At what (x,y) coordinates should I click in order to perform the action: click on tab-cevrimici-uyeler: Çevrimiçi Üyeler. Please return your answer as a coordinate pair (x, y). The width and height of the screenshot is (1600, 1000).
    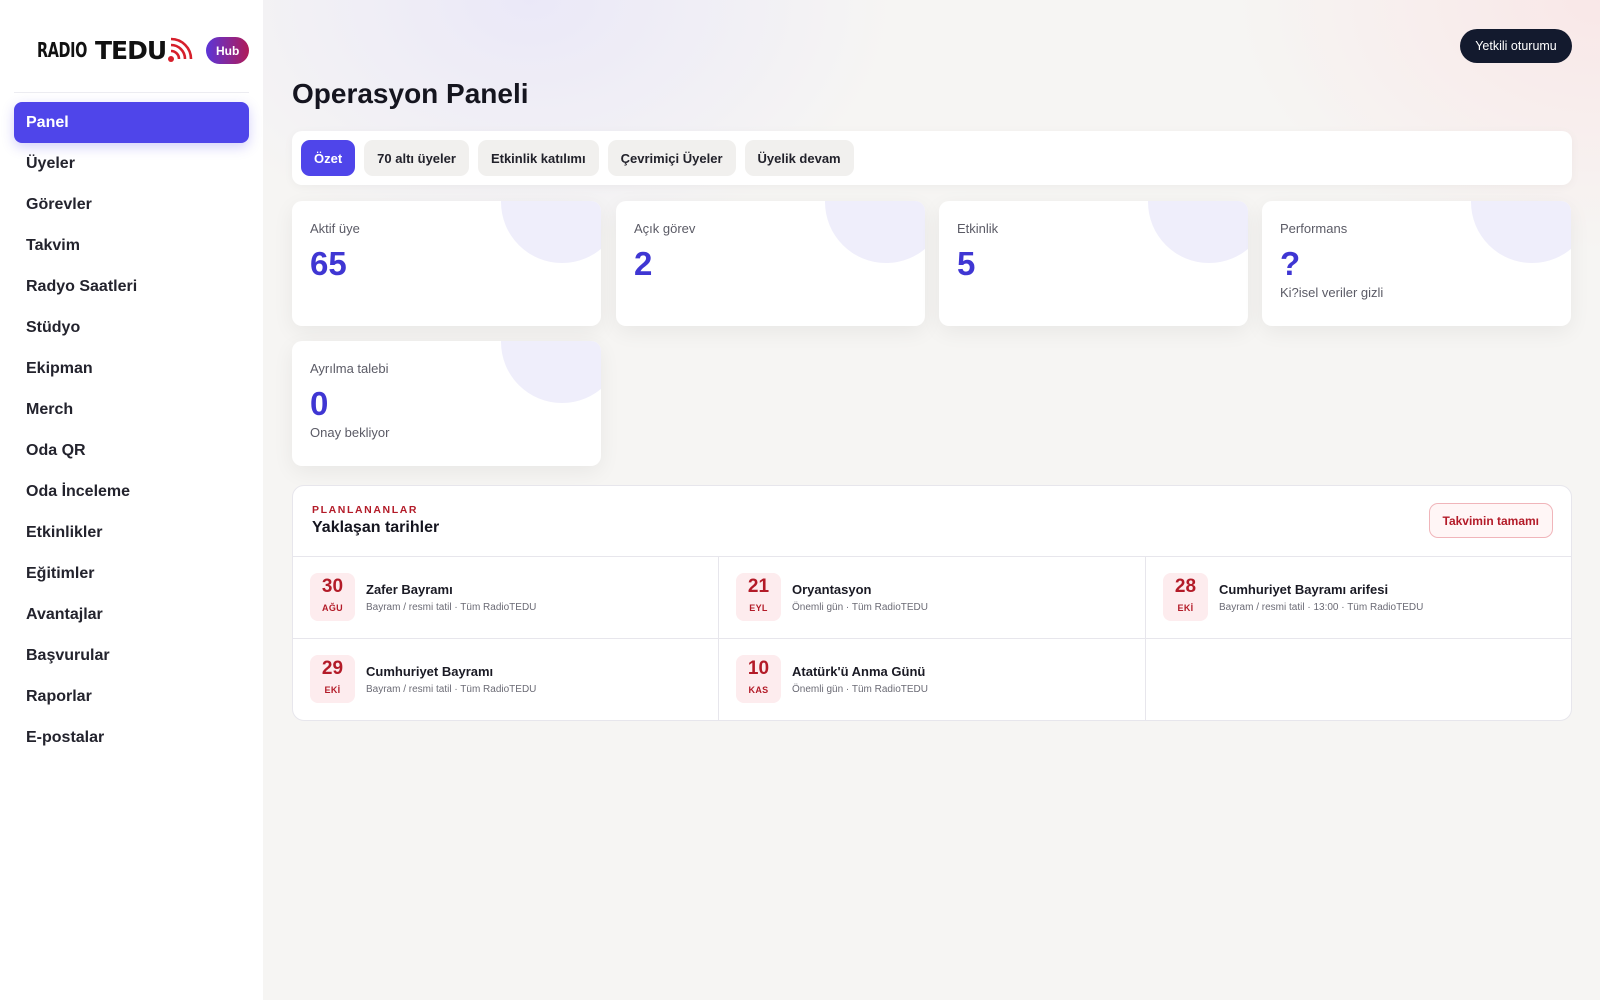
    Looking at the image, I should click on (671, 158).